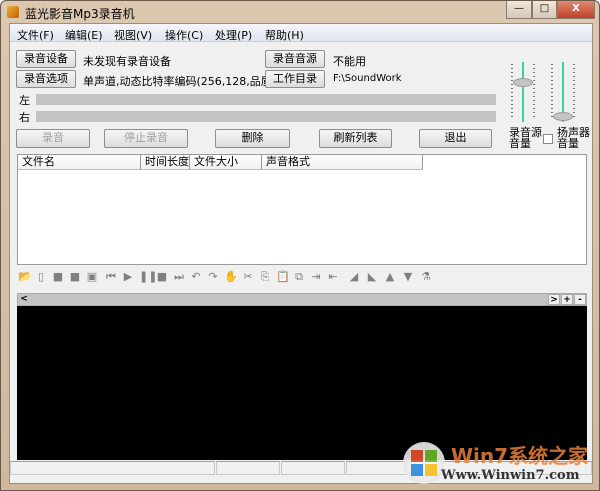  I want to click on exit-button: 退出, so click(455, 138).